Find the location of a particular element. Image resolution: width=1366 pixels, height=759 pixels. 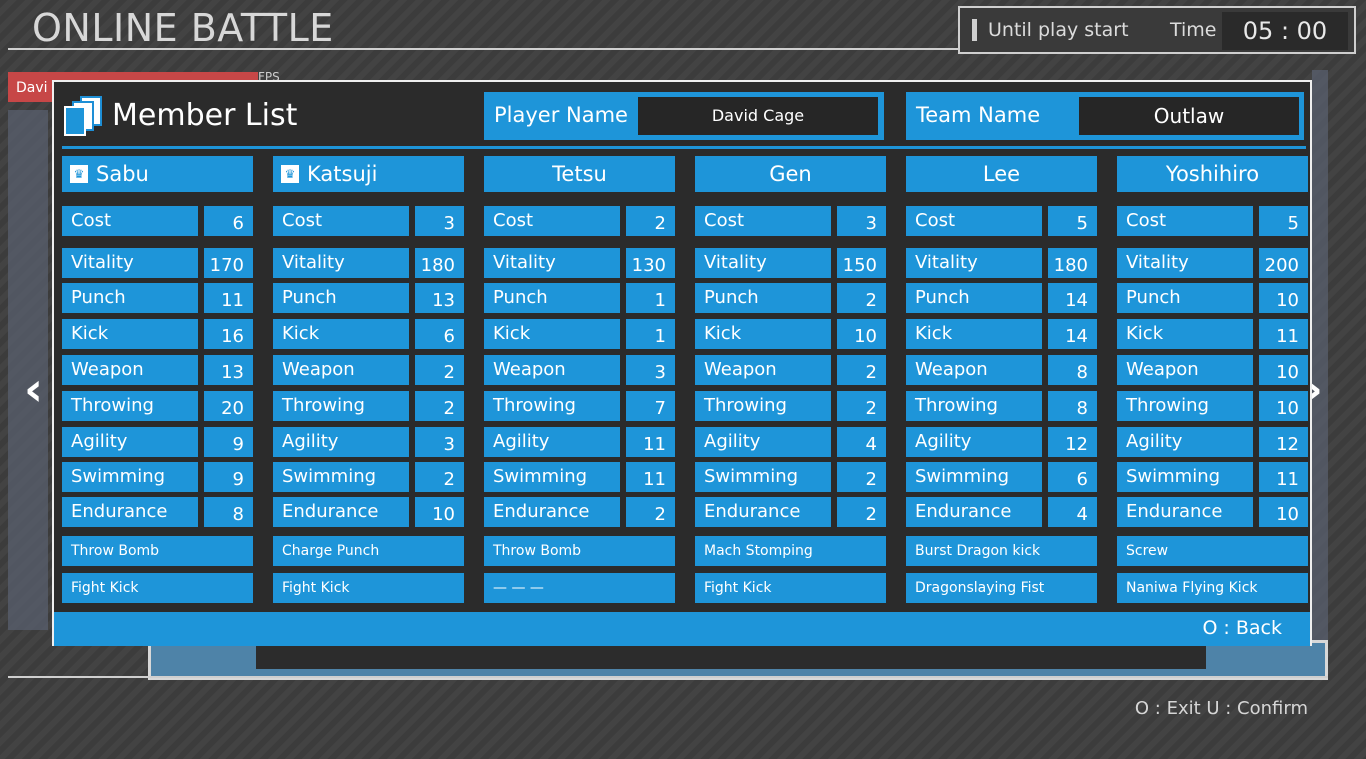

skill-name: Throw Bomb is located at coordinates (537, 551).